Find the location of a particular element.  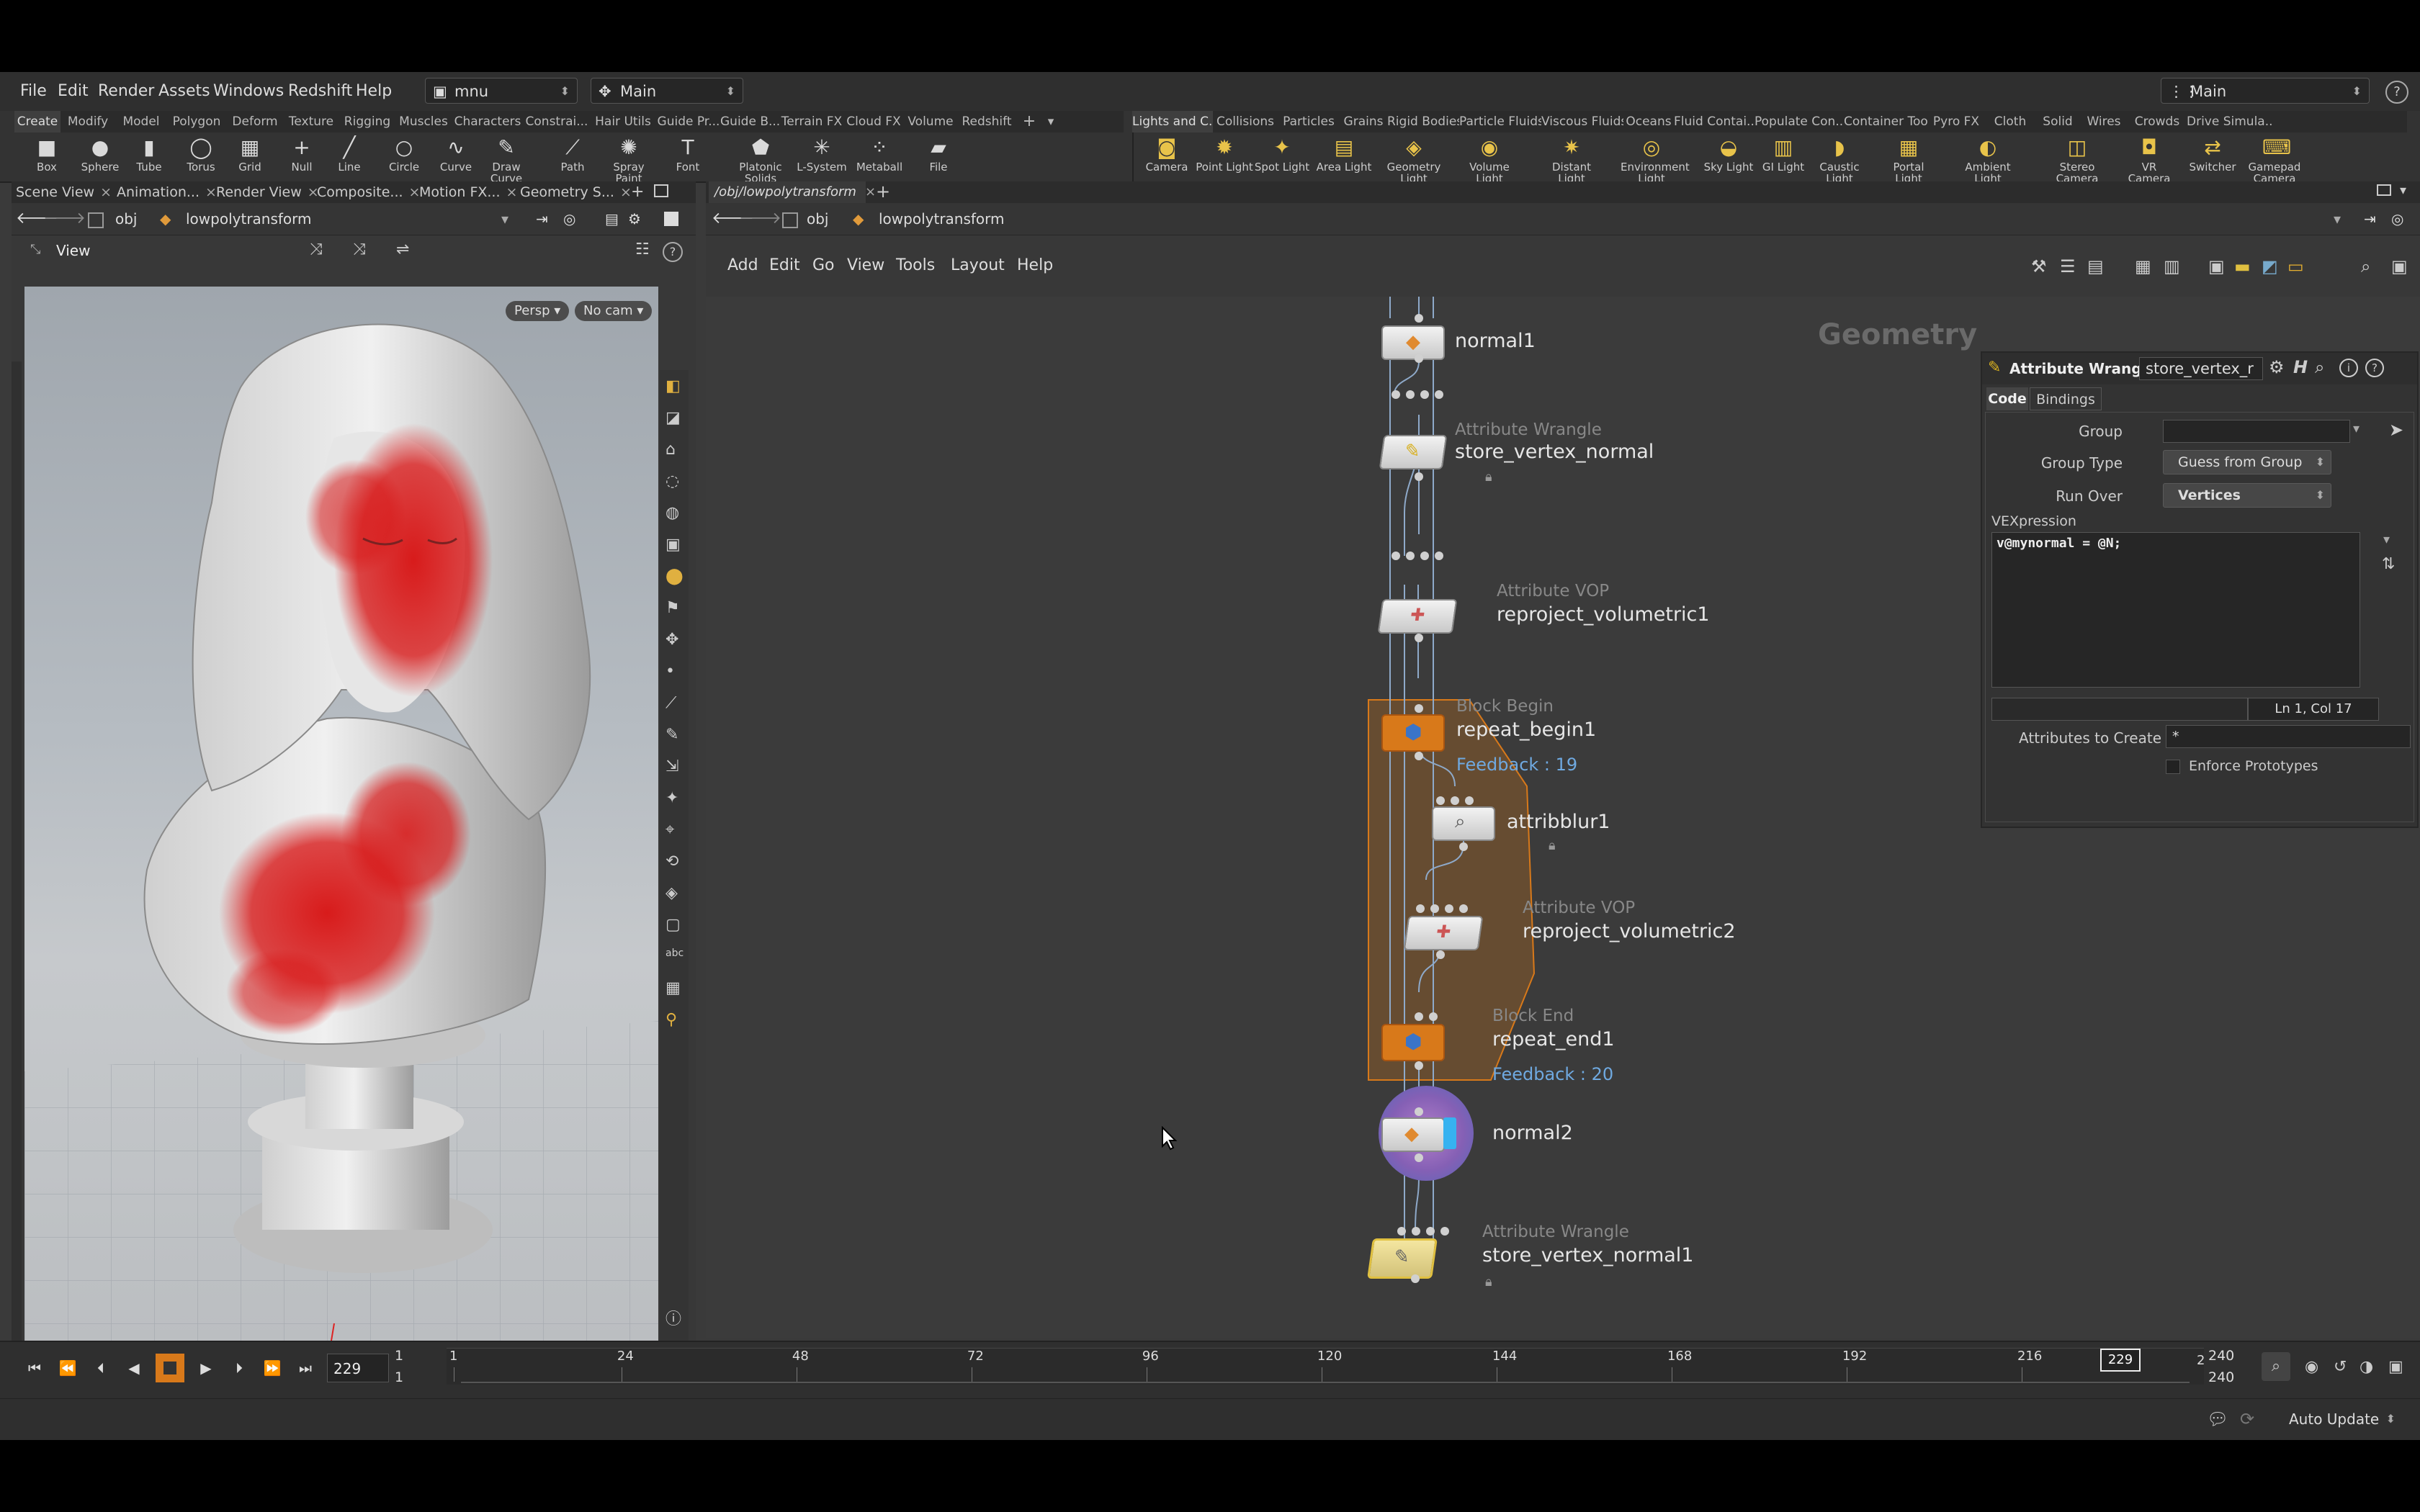

close-tab-icon: × is located at coordinates (512, 192).